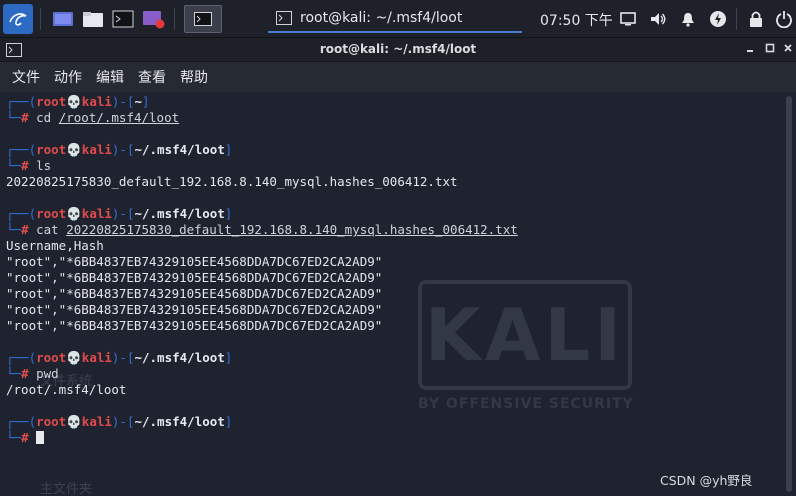 The width and height of the screenshot is (796, 496). I want to click on clock: 07:50 下午, so click(576, 20).